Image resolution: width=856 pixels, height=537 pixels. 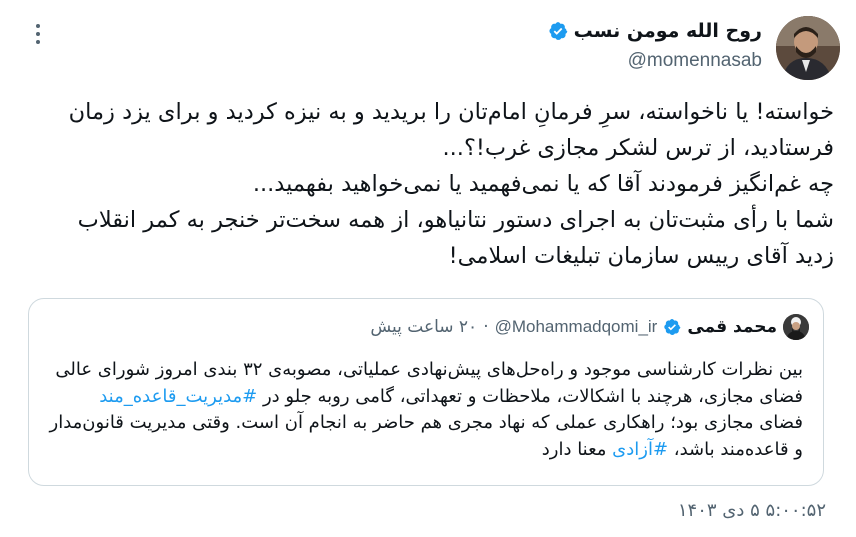 What do you see at coordinates (576, 327) in the screenshot?
I see `quoted-author-handle: @Mohammadqomi_ir` at bounding box center [576, 327].